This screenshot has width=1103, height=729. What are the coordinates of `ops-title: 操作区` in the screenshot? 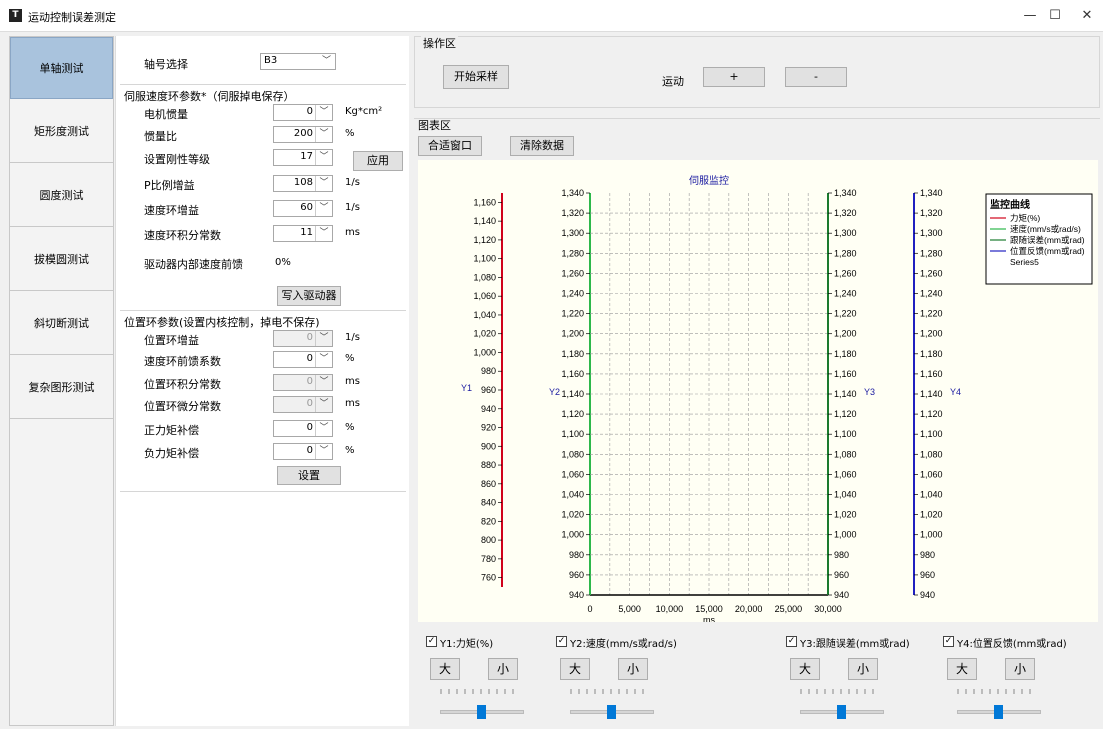 It's located at (439, 43).